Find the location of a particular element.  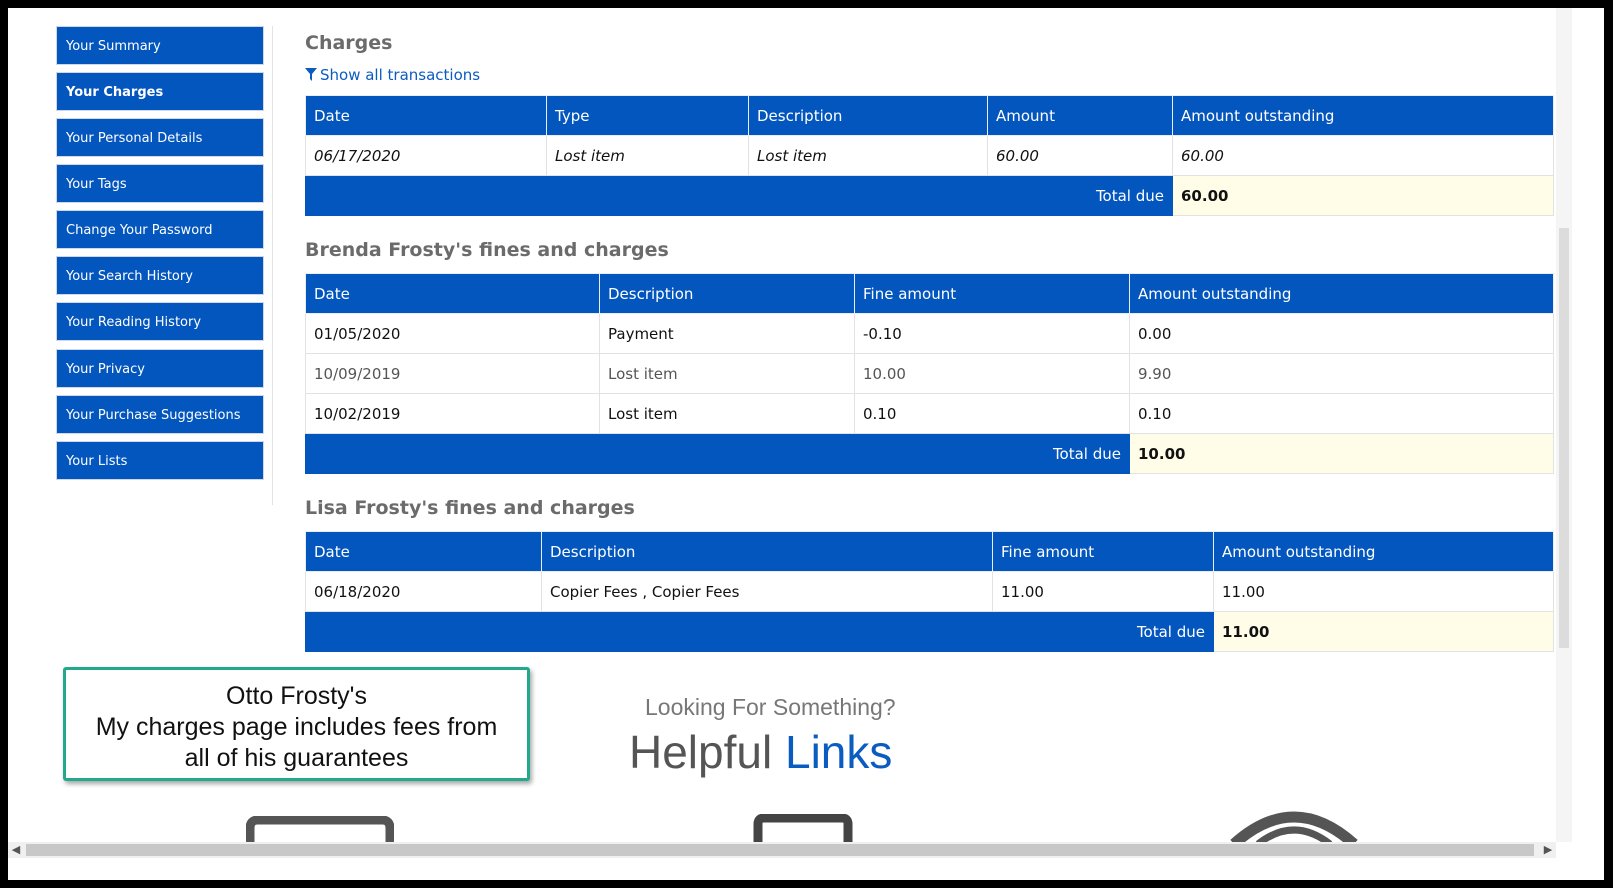

column-header: Amount is located at coordinates (1080, 115).